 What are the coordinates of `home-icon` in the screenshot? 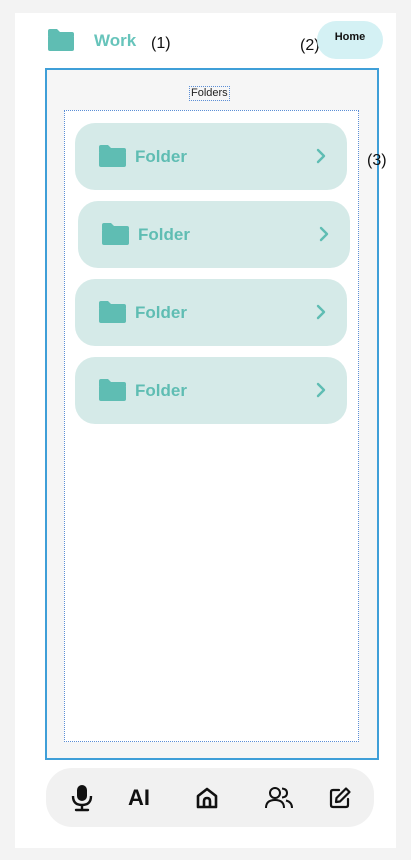 It's located at (207, 797).